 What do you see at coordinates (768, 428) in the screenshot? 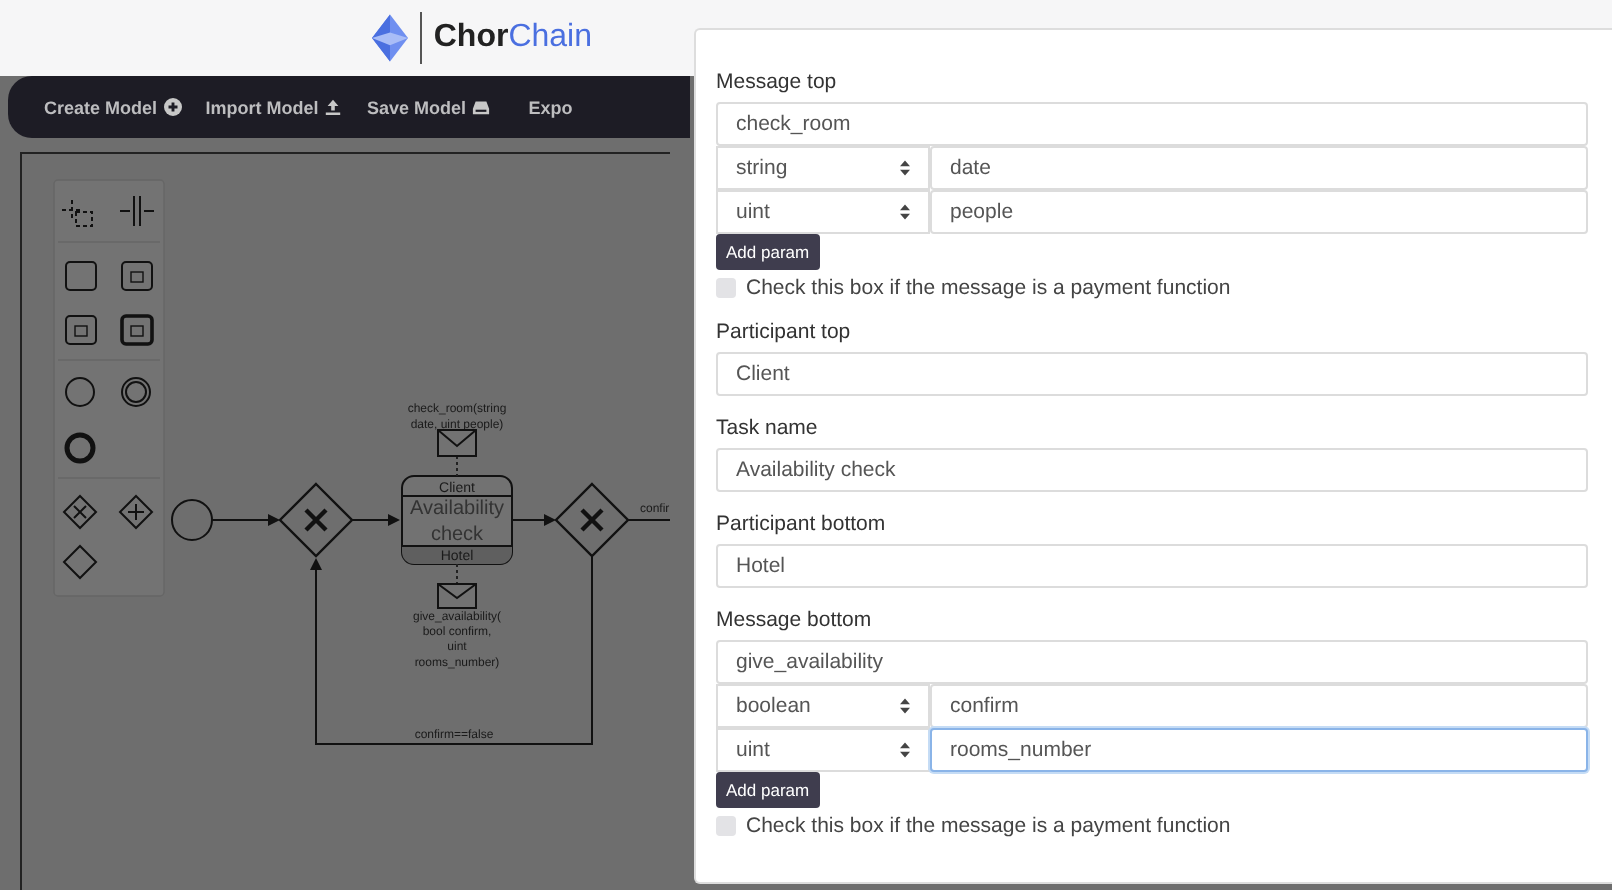
I see `field-label: Task name` at bounding box center [768, 428].